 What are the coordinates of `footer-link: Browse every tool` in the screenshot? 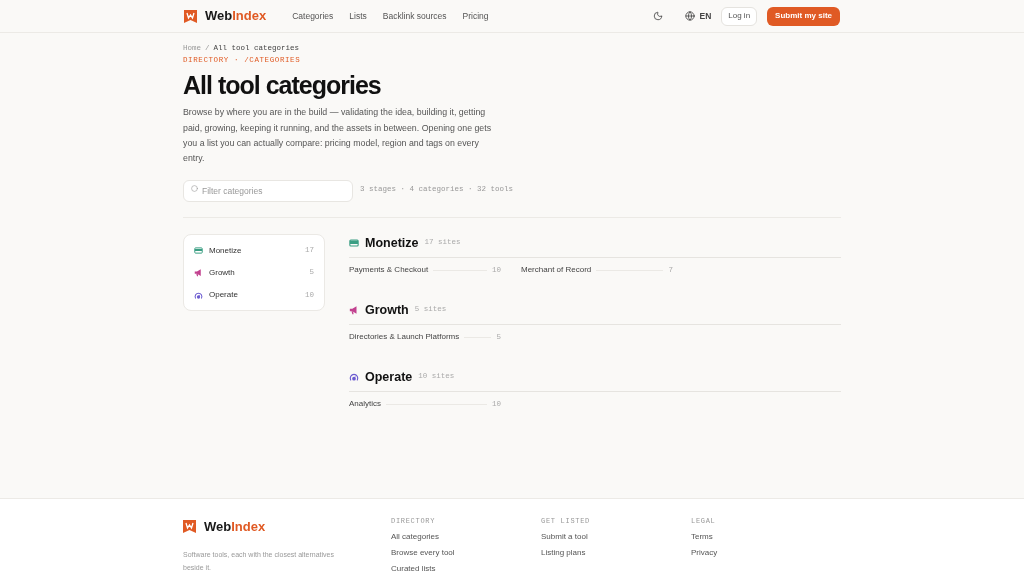 It's located at (466, 553).